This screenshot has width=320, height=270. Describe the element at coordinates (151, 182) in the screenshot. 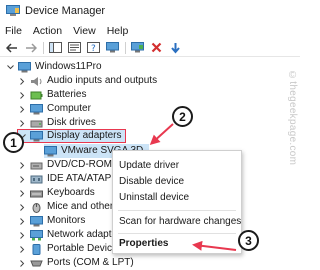

I see `menu-item-disable-device: Disable device` at that location.